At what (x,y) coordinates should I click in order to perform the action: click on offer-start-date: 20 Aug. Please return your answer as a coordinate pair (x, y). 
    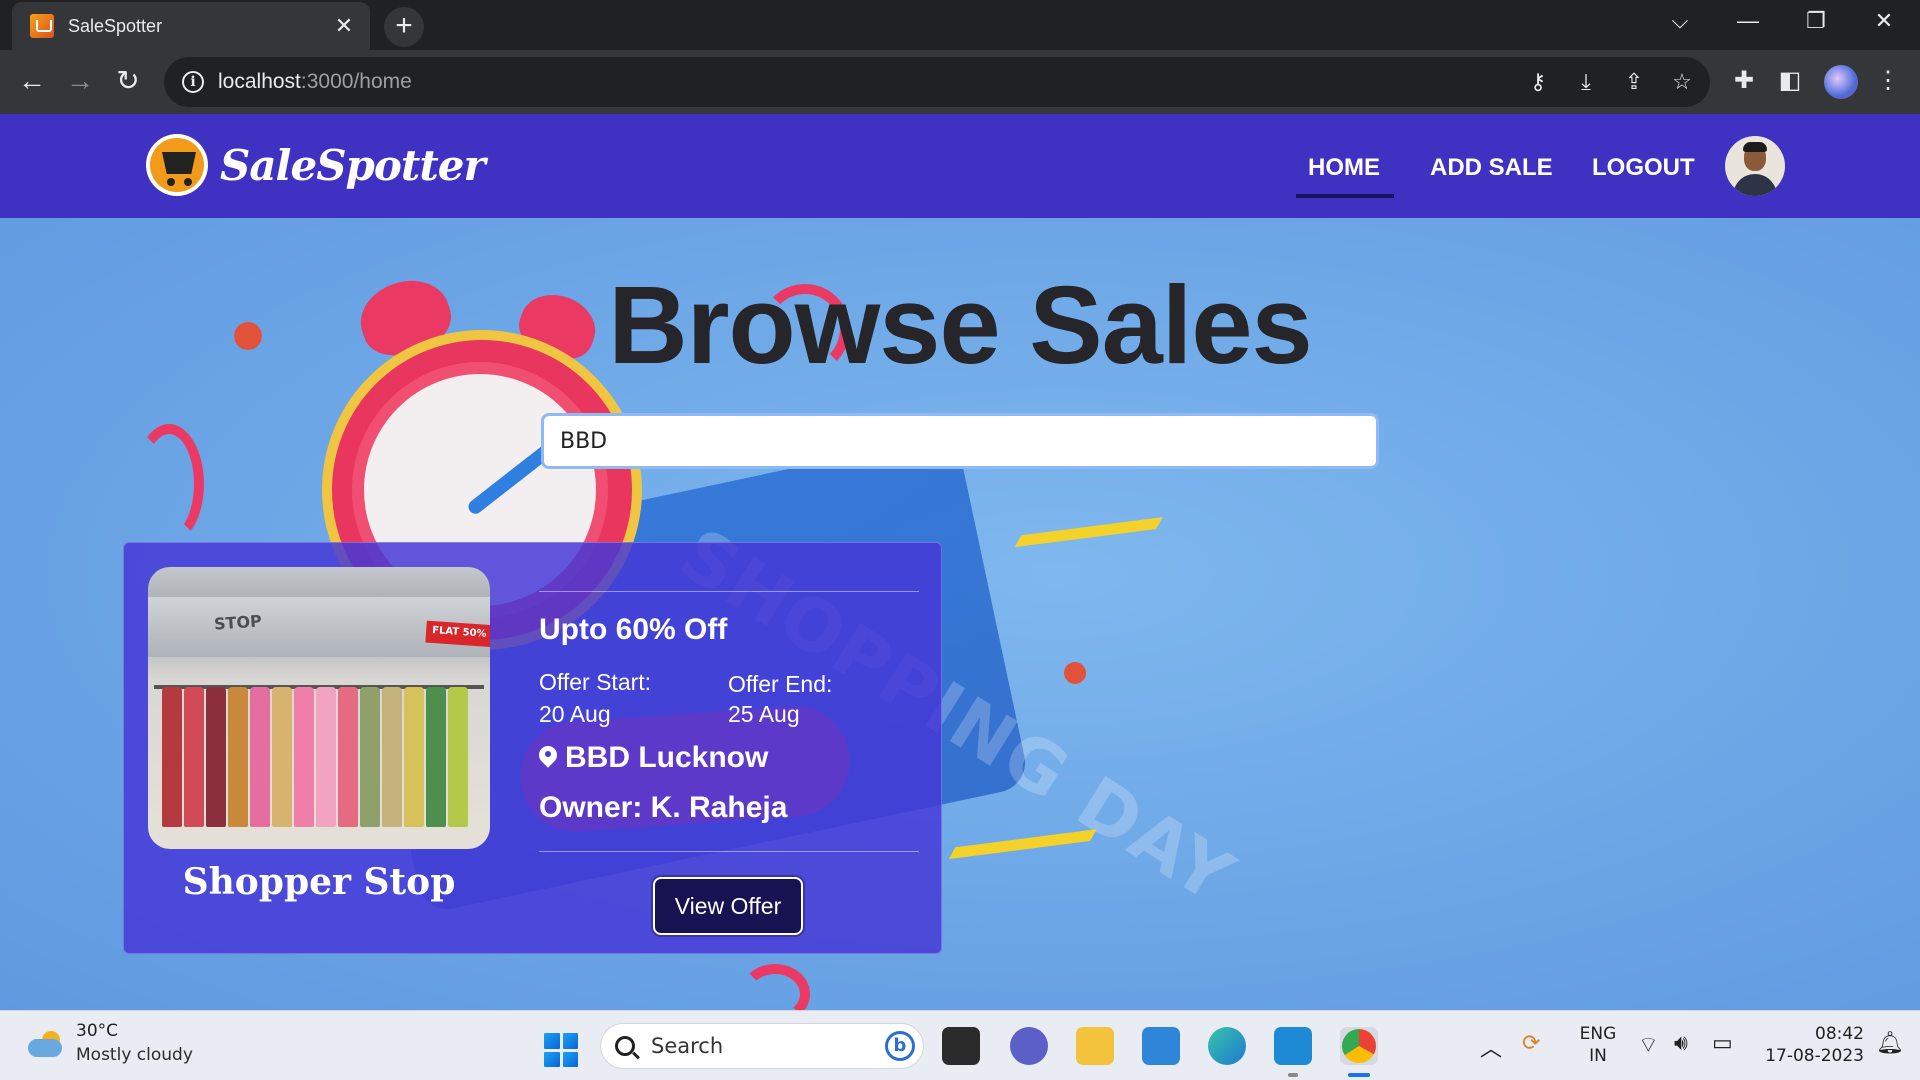
    Looking at the image, I should click on (575, 714).